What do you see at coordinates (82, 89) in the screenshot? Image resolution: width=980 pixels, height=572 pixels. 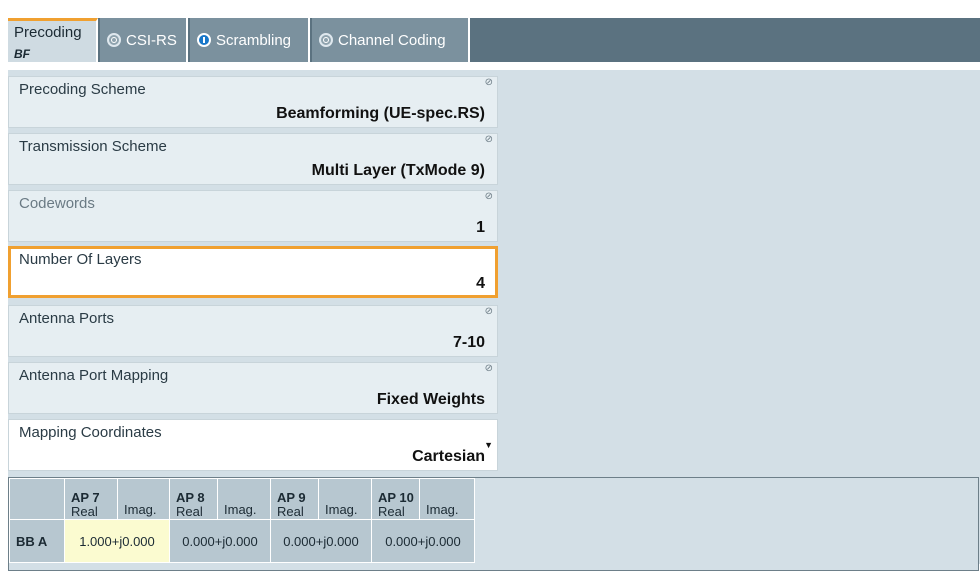 I see `field-label: Precoding Scheme` at bounding box center [82, 89].